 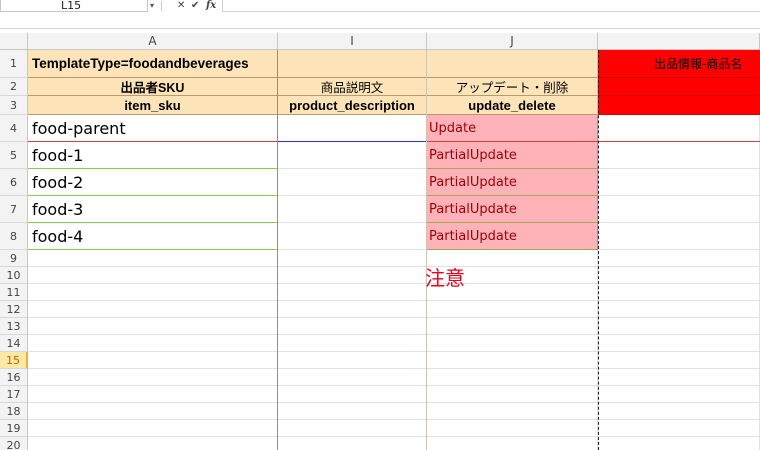 What do you see at coordinates (352, 343) in the screenshot?
I see `cell-i14` at bounding box center [352, 343].